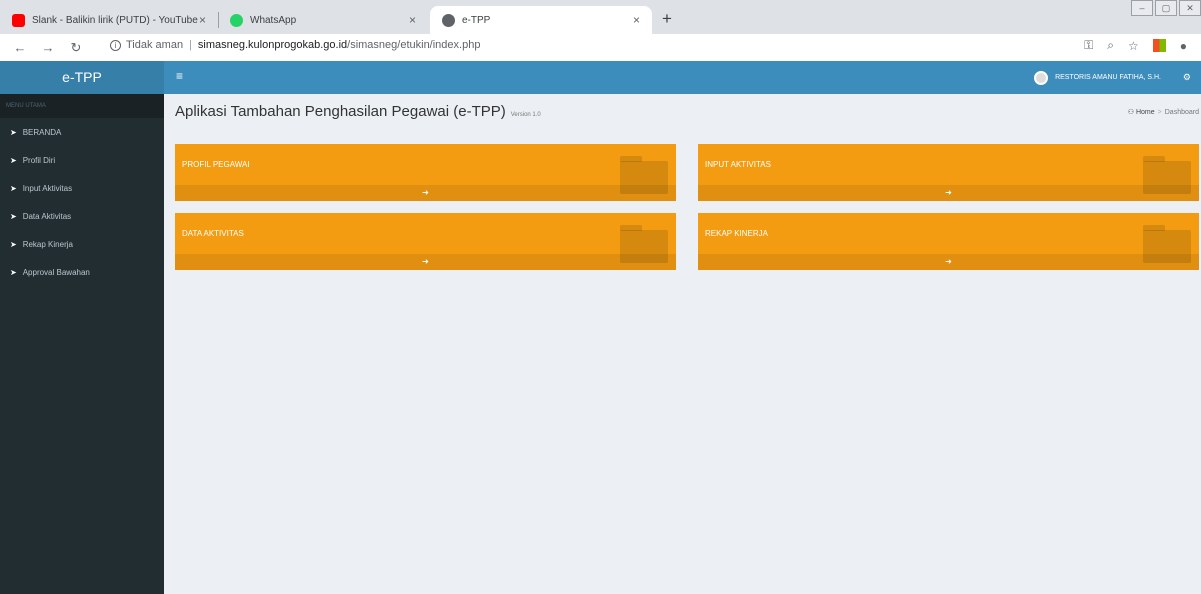  Describe the element at coordinates (20, 47) in the screenshot. I see `back-icon: ←` at that location.